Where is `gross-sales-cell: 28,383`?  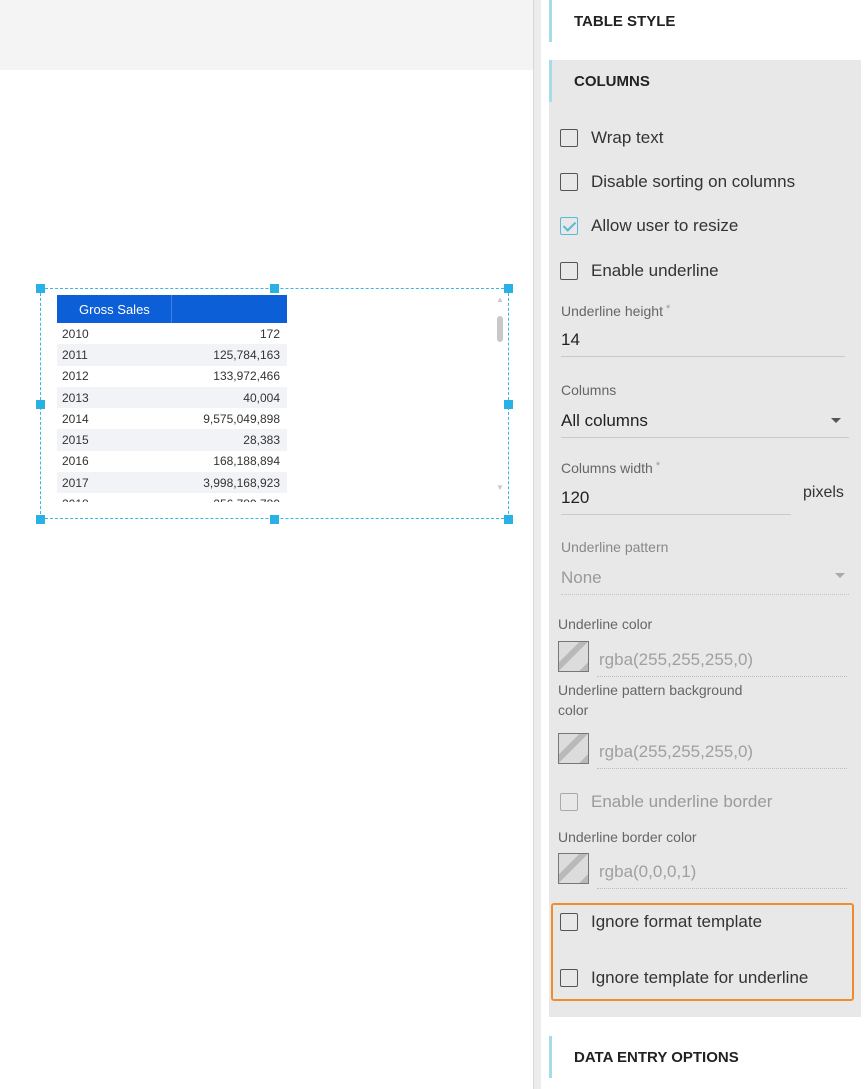
gross-sales-cell: 28,383 is located at coordinates (261, 440).